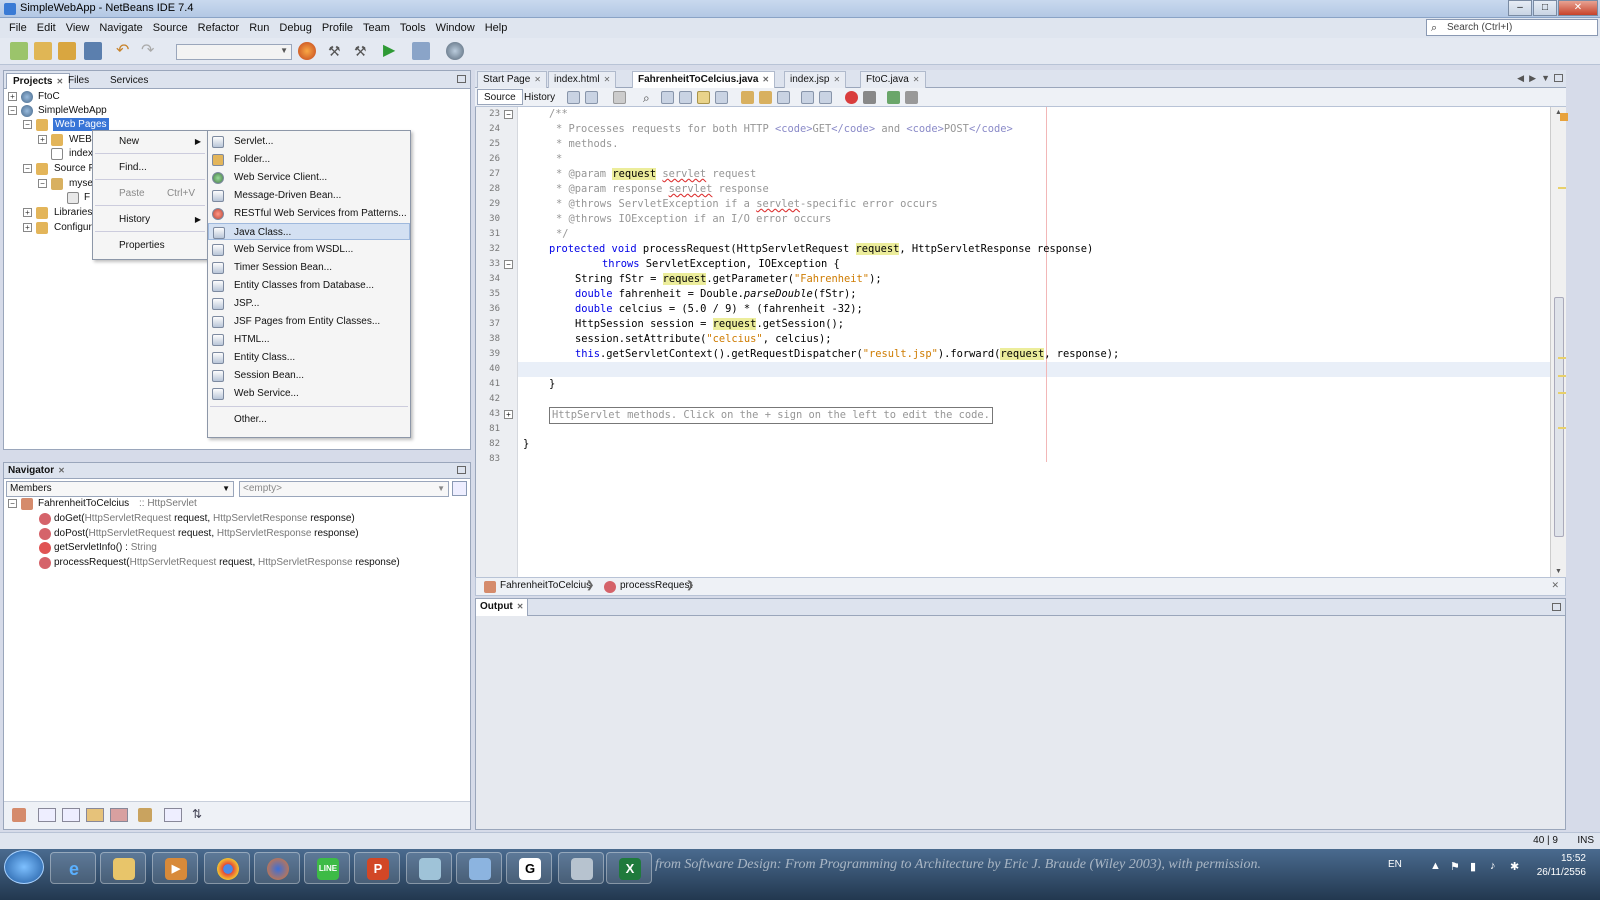 The height and width of the screenshot is (900, 1600). What do you see at coordinates (52, 168) in the screenshot?
I see `tree-item-source-packages: − Source Pa` at bounding box center [52, 168].